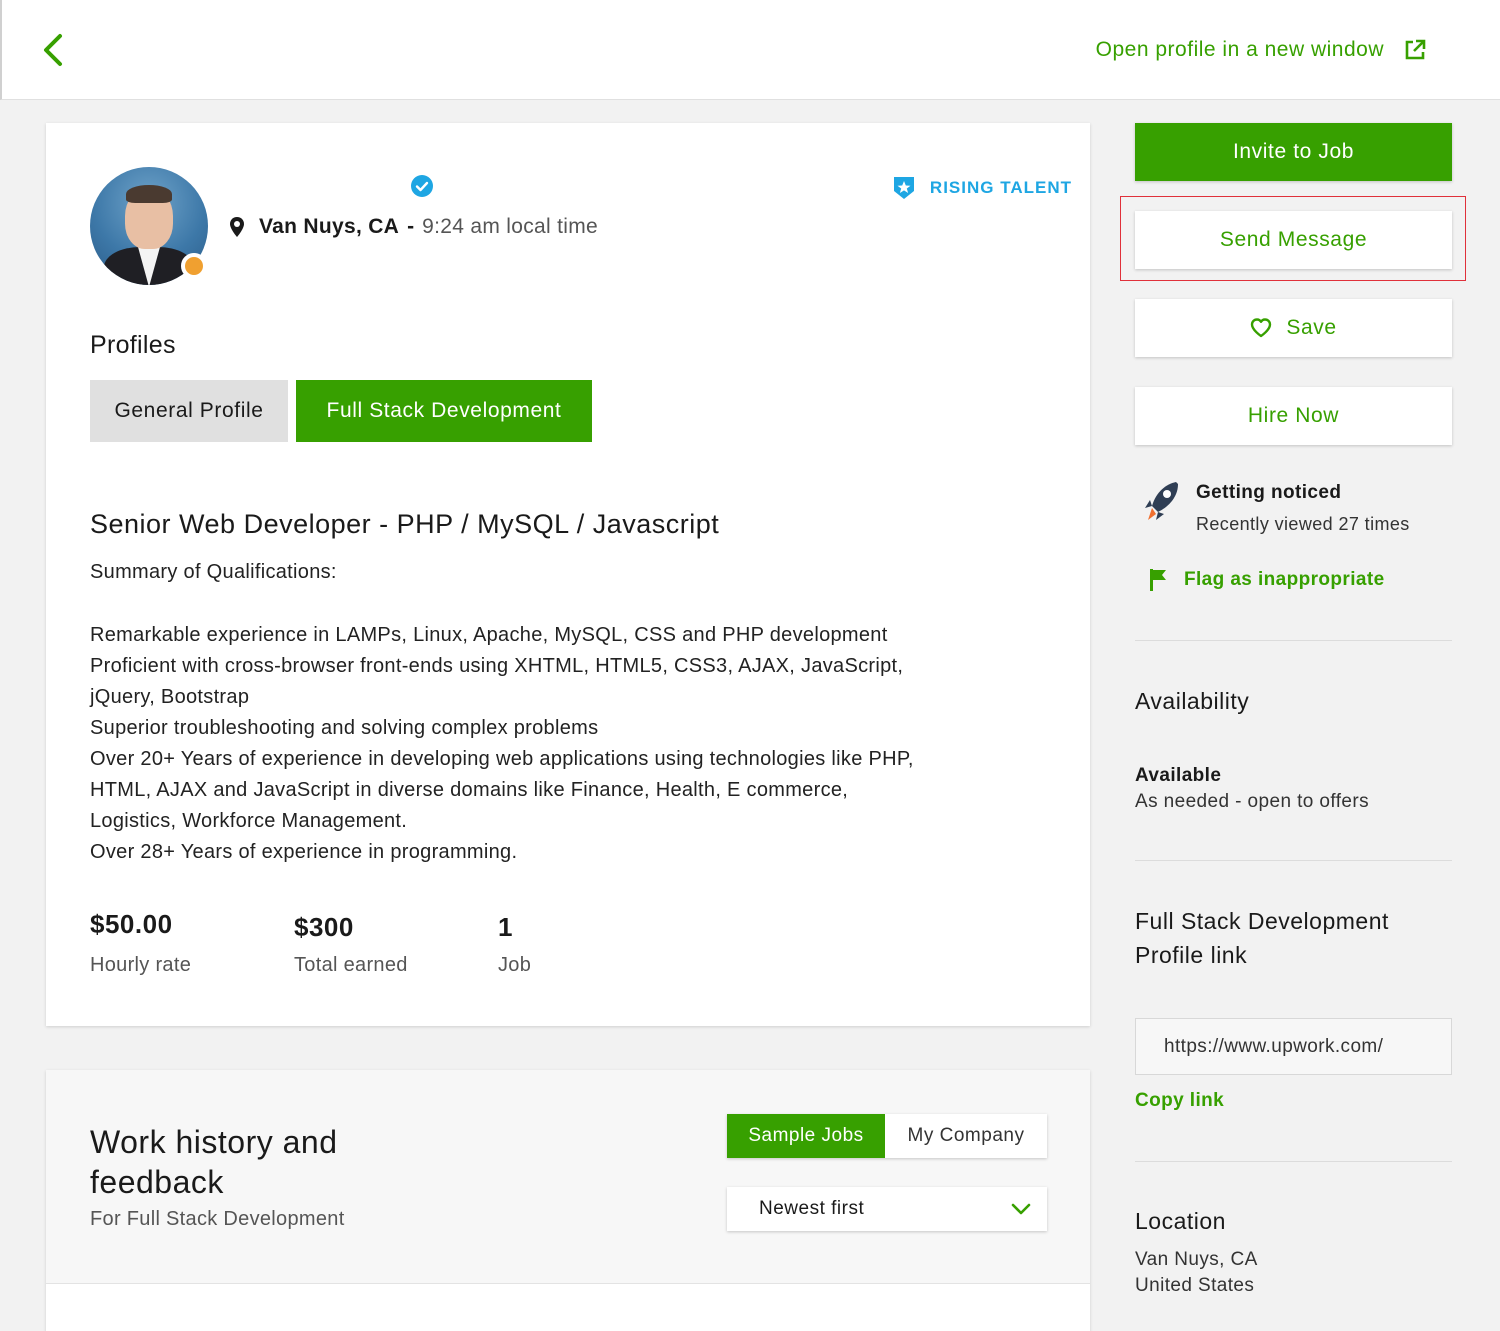 The image size is (1500, 1331). I want to click on send-message-button: Send Message, so click(1293, 240).